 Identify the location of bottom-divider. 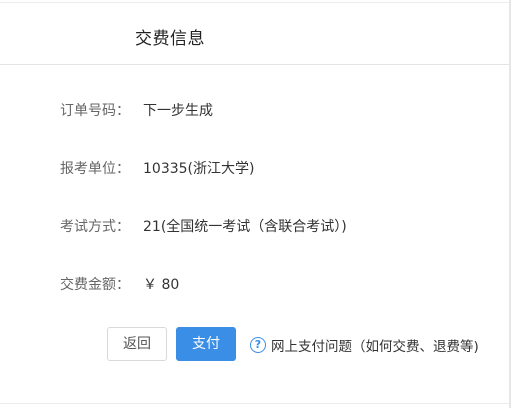
(255, 403).